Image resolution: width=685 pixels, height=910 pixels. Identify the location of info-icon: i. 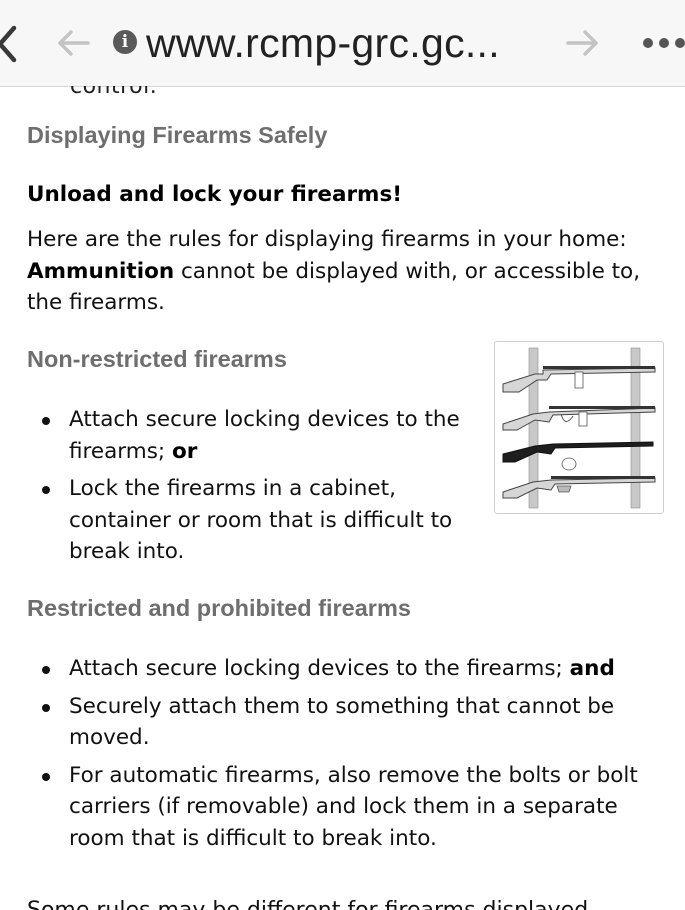
(125, 42).